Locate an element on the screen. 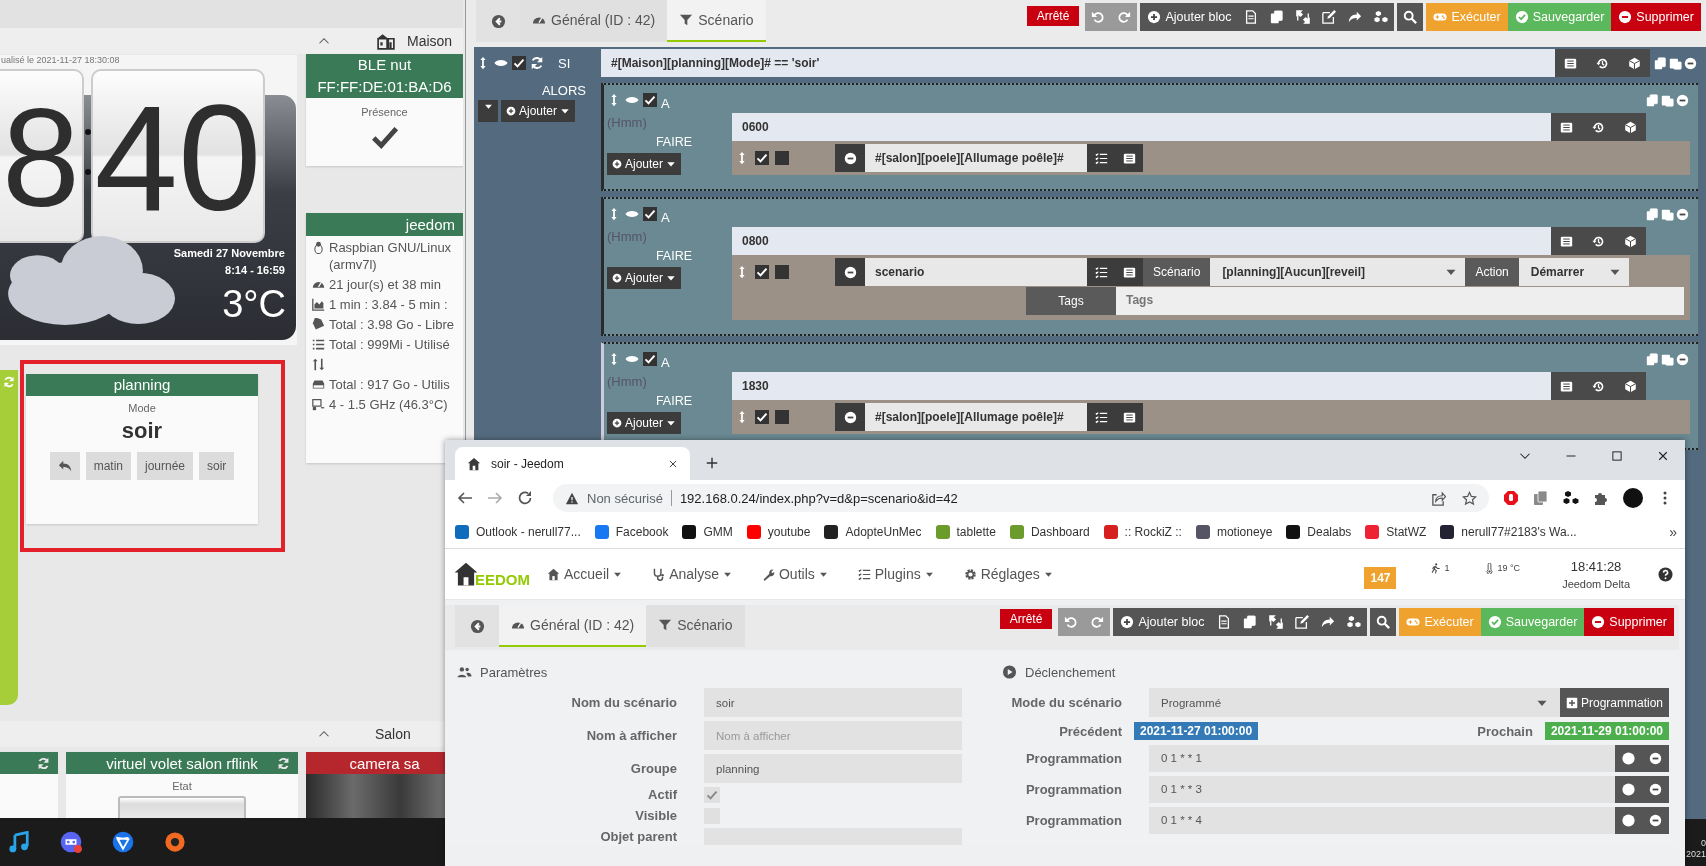 This screenshot has width=1706, height=866. bookmark: youtube is located at coordinates (778, 532).